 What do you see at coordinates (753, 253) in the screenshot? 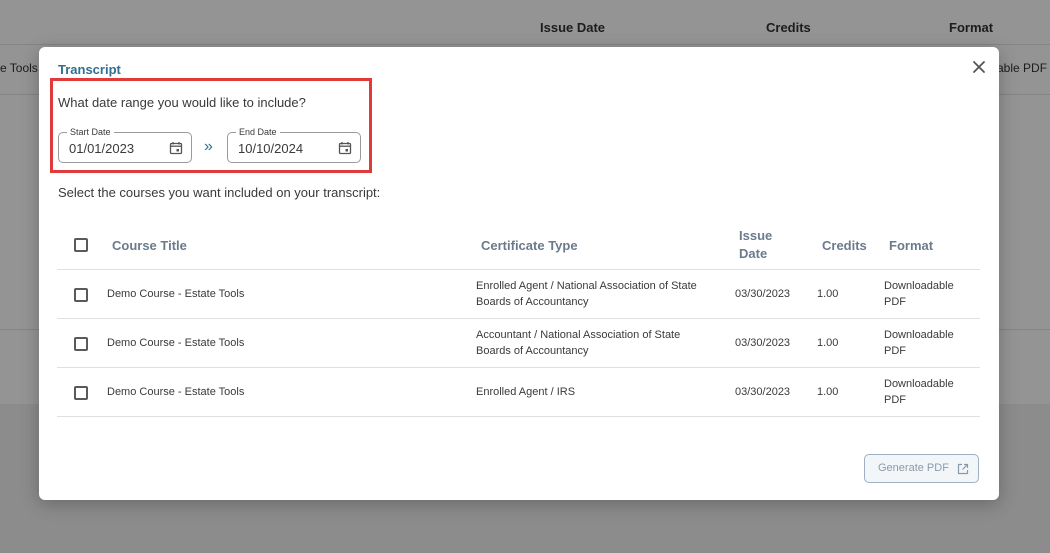
I see `header-issue-date-line2: Date` at bounding box center [753, 253].